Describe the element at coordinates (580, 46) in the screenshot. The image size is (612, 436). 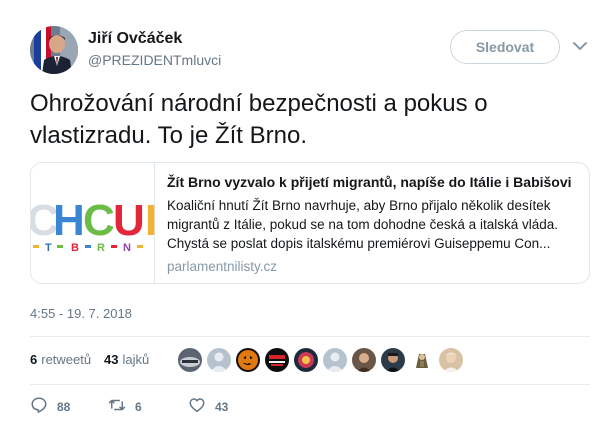
I see `chevron-down-icon` at that location.